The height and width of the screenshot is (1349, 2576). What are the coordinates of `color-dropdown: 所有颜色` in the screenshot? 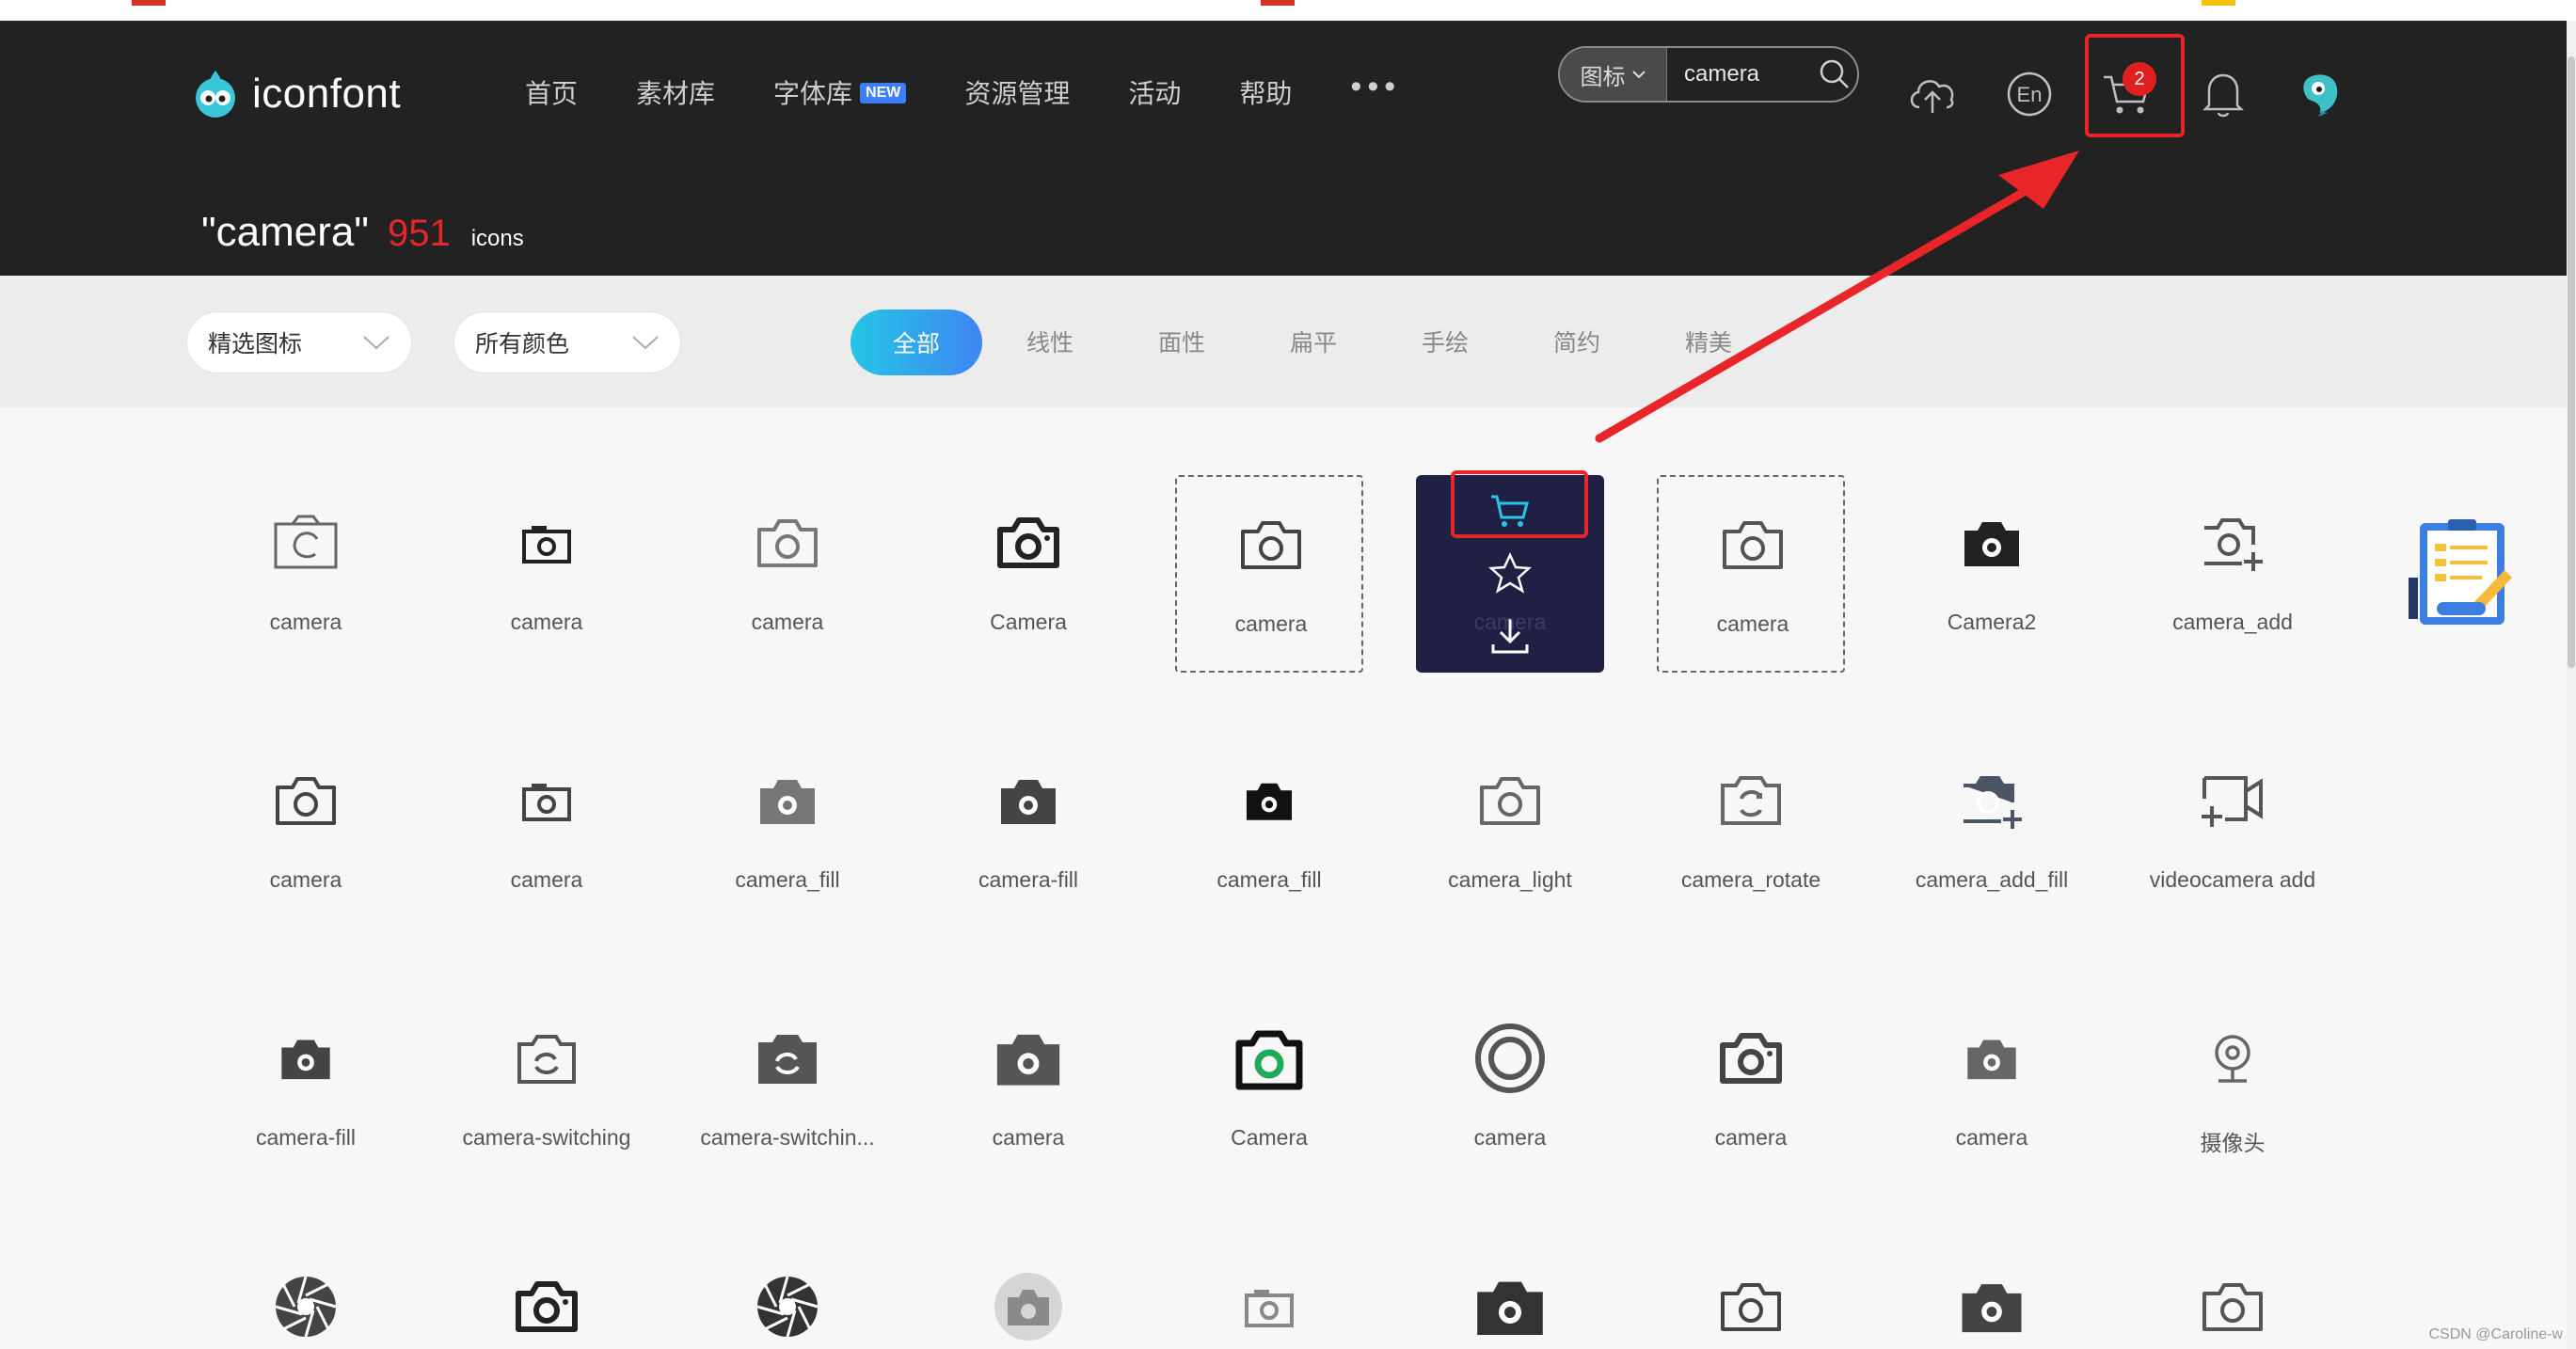 It's located at (567, 342).